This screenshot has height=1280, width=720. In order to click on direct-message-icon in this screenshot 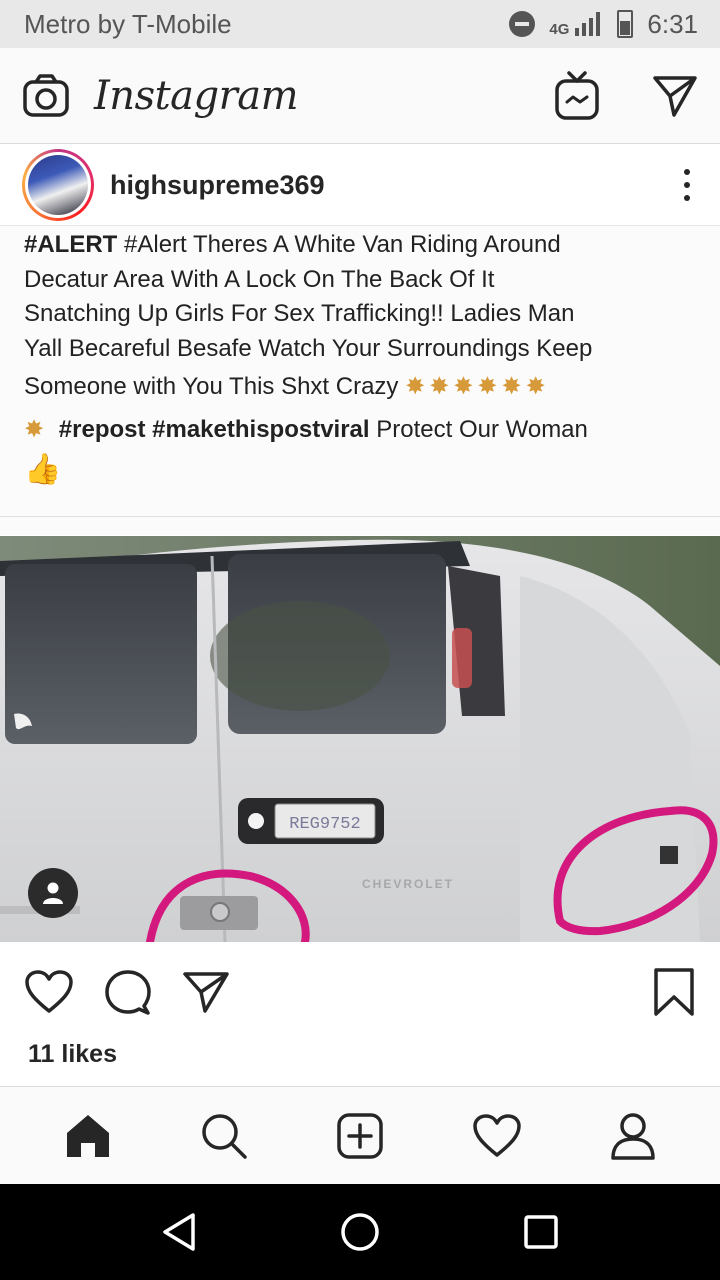, I will do `click(675, 96)`.